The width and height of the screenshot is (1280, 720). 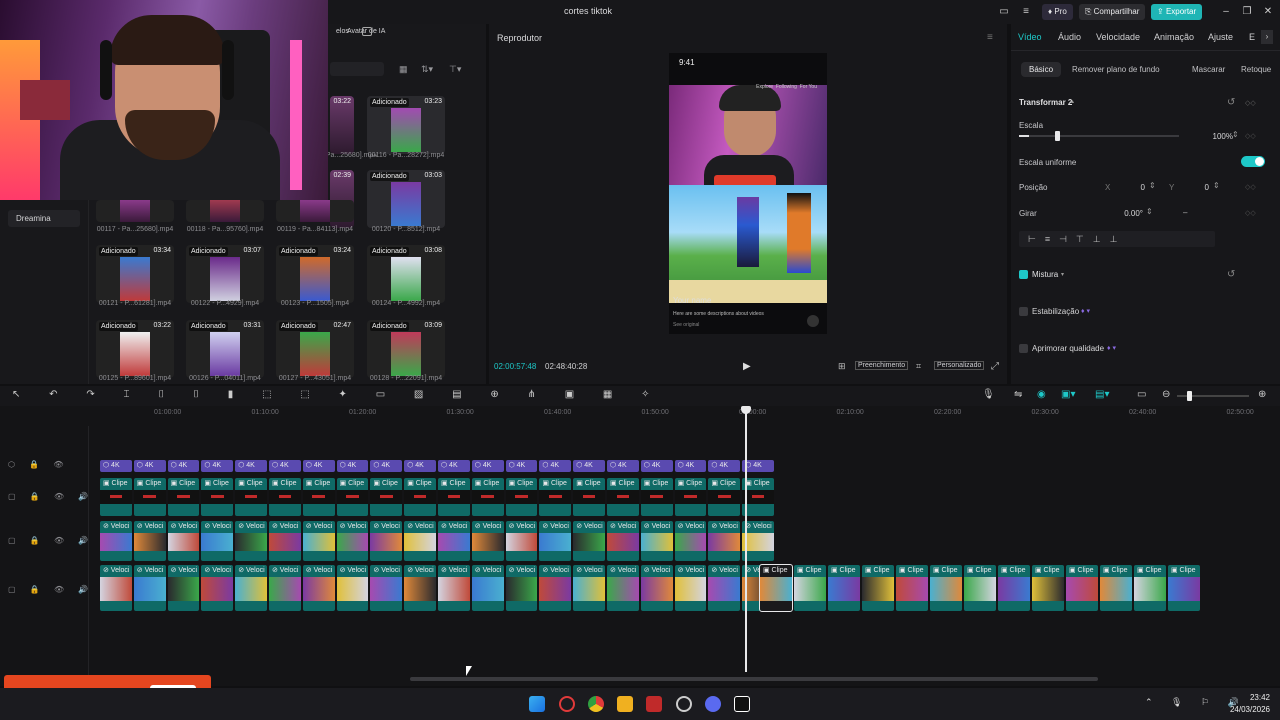 I want to click on discord-icon, so click(x=713, y=704).